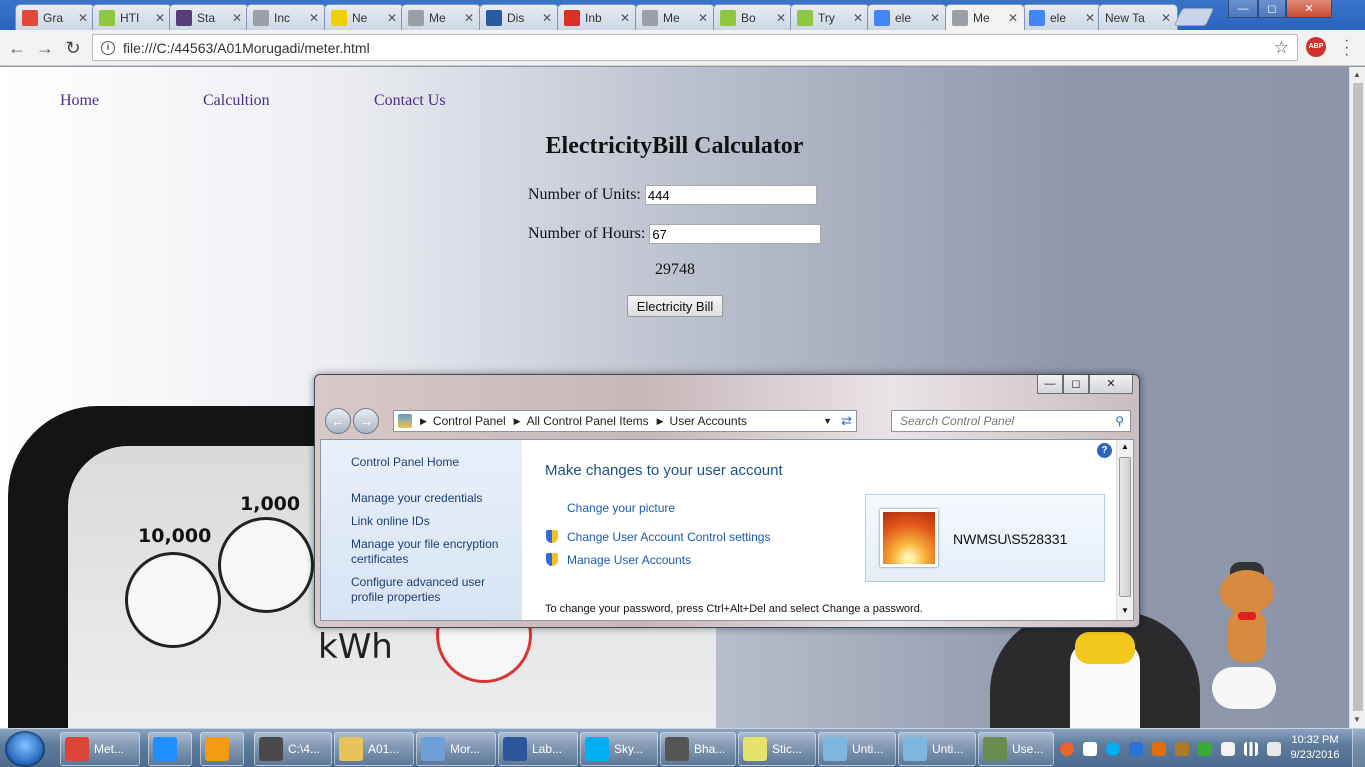 The height and width of the screenshot is (767, 1365). Describe the element at coordinates (45, 48) in the screenshot. I see `forward-icon: →` at that location.